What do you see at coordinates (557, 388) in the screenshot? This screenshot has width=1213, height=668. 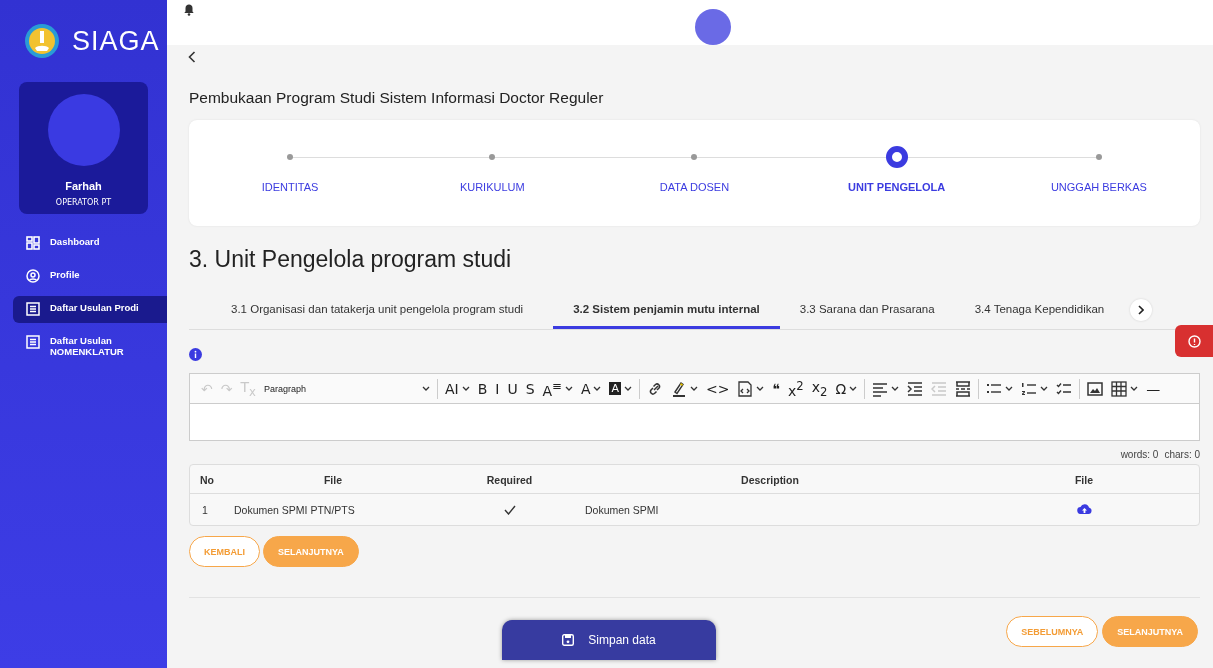 I see `toolbar-button: A$^{≡}$` at bounding box center [557, 388].